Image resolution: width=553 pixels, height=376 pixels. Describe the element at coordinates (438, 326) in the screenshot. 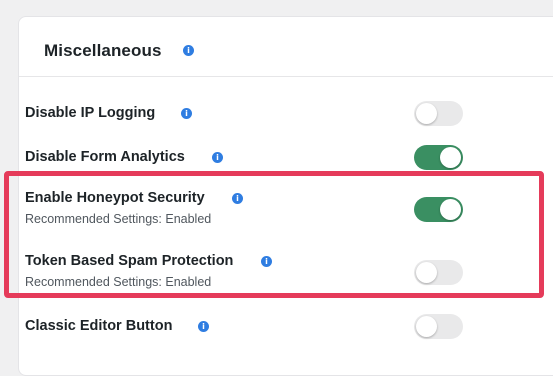

I see `toggle-classic-editor-button` at that location.